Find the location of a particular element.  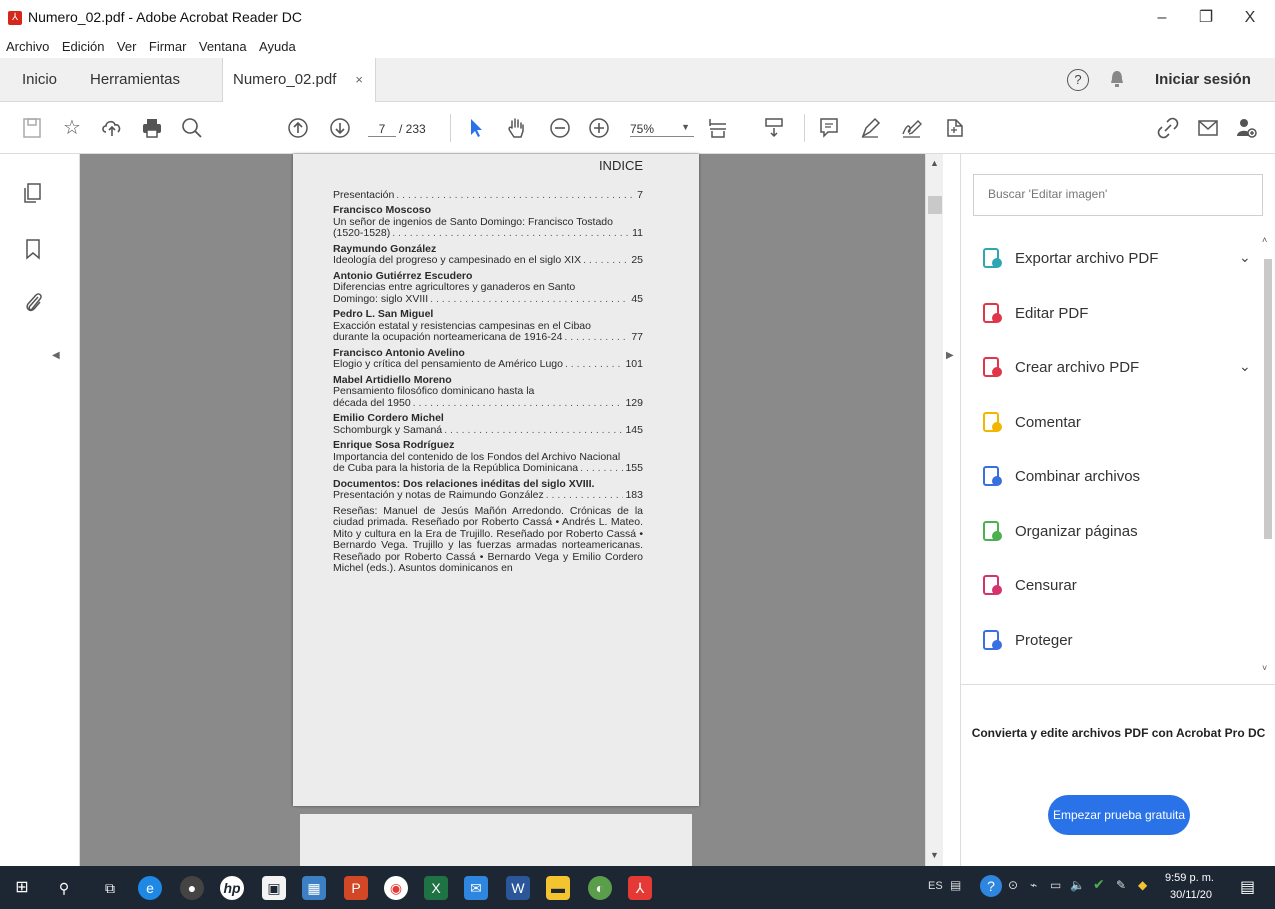

close-tab-icon: × is located at coordinates (359, 80).